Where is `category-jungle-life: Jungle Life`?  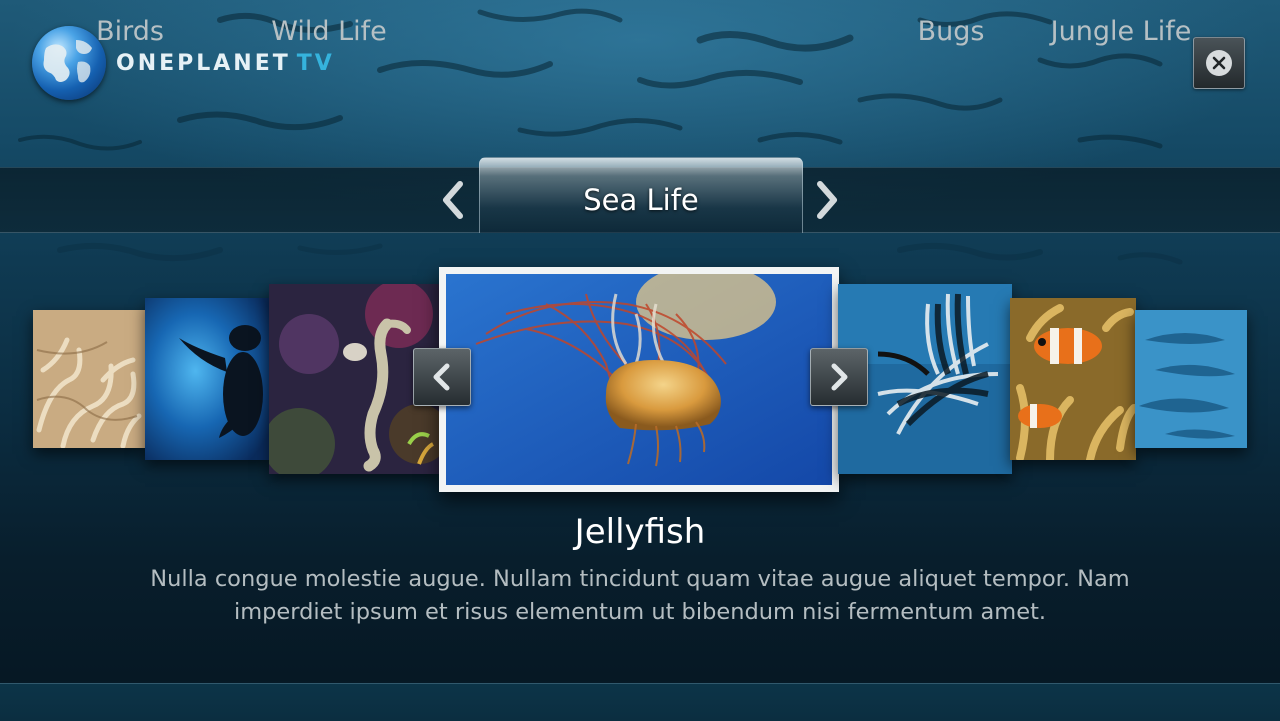 category-jungle-life: Jungle Life is located at coordinates (1121, 32).